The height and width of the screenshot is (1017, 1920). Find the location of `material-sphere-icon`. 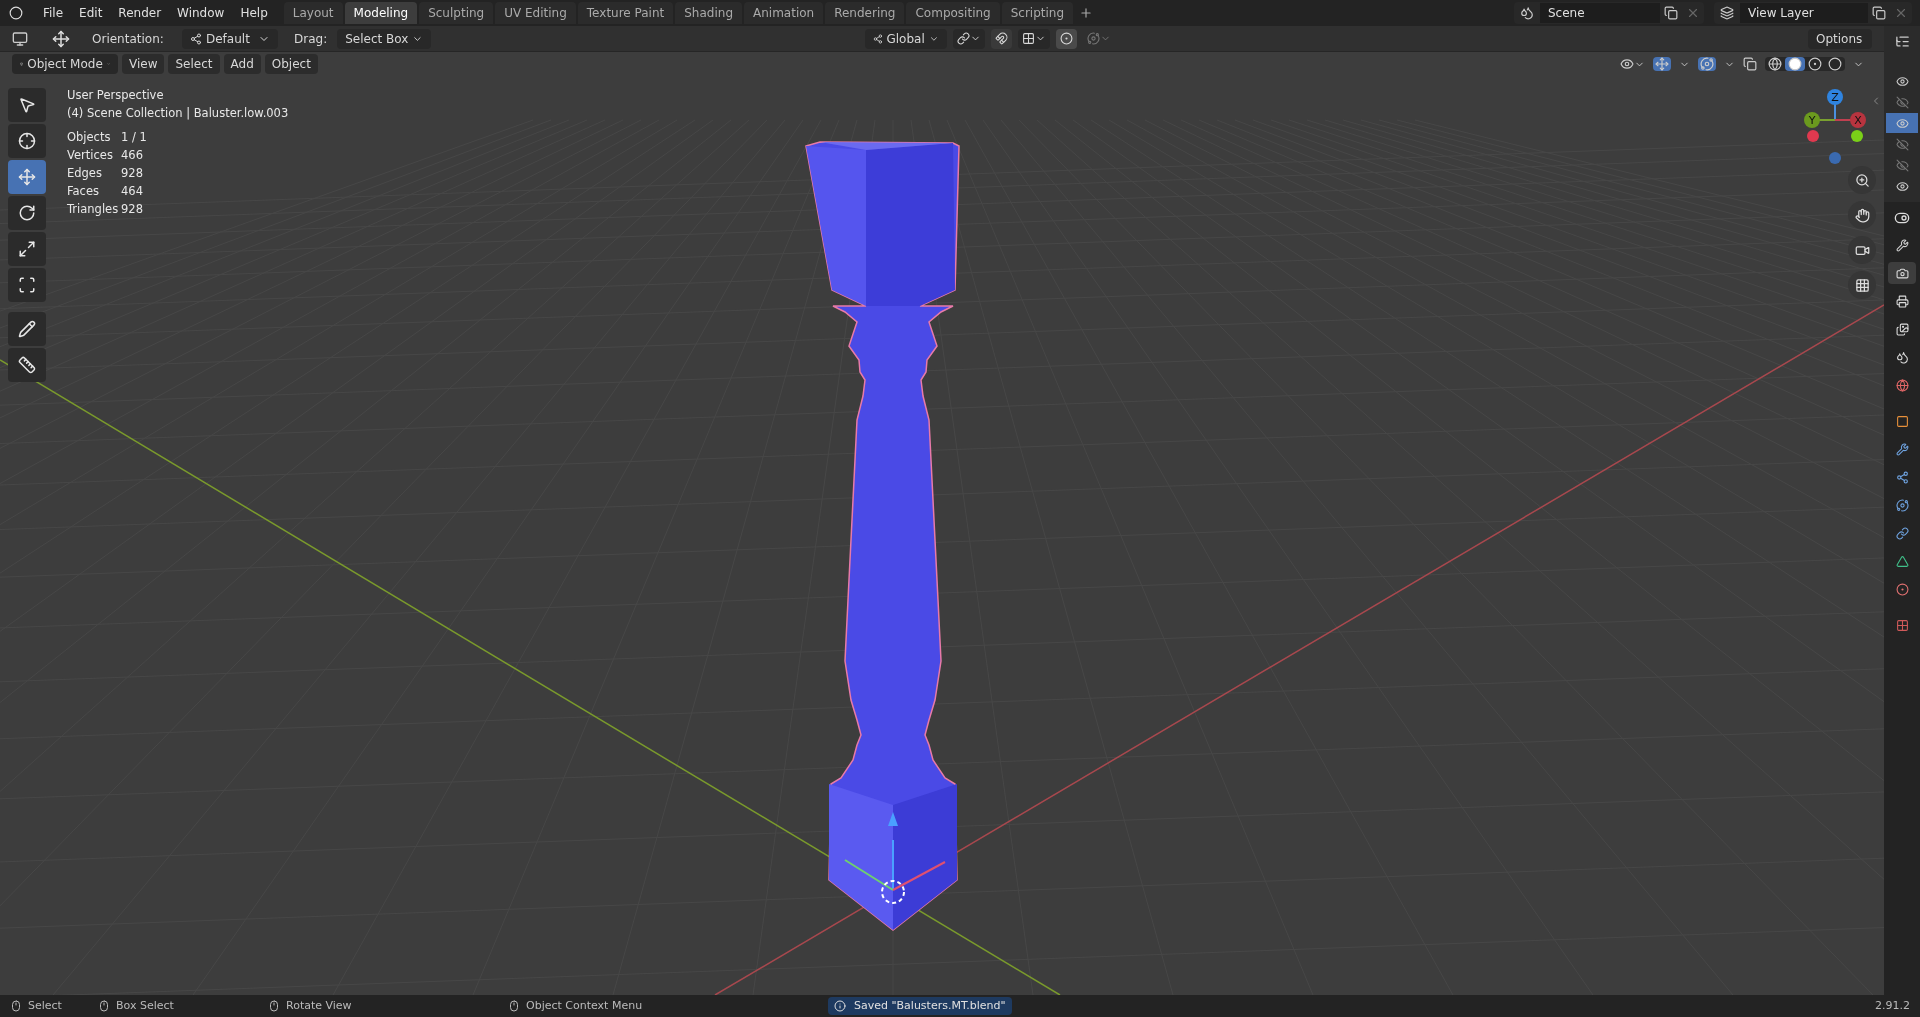

material-sphere-icon is located at coordinates (1815, 64).